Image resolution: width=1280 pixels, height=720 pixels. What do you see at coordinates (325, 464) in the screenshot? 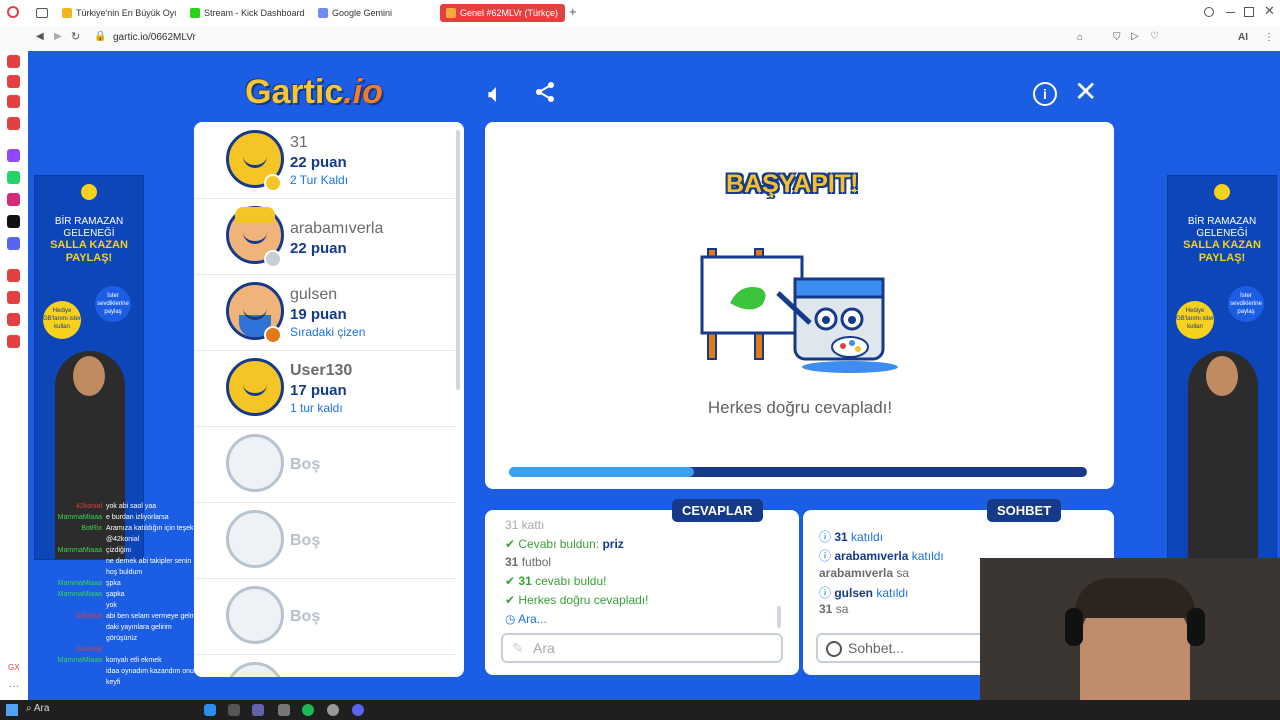
I see `empty-slot: Boş` at bounding box center [325, 464].